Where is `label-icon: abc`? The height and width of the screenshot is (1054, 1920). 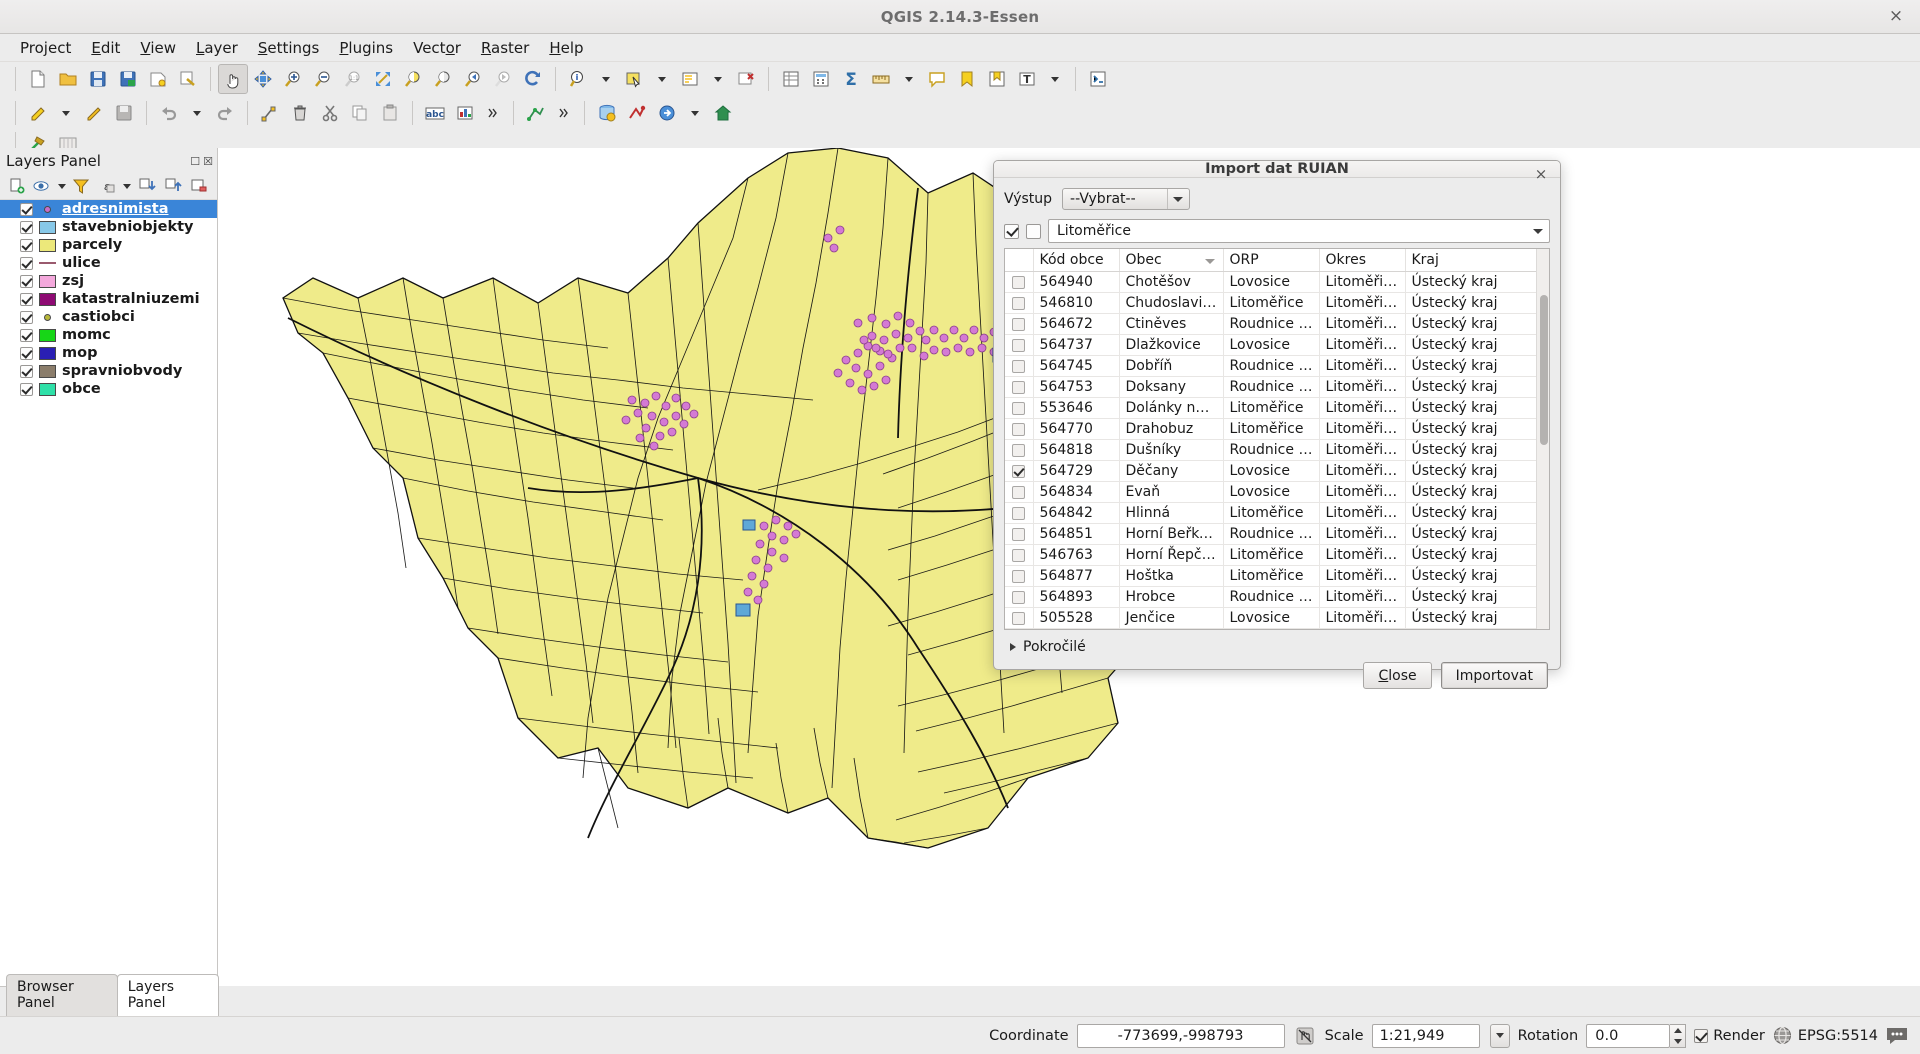 label-icon: abc is located at coordinates (435, 113).